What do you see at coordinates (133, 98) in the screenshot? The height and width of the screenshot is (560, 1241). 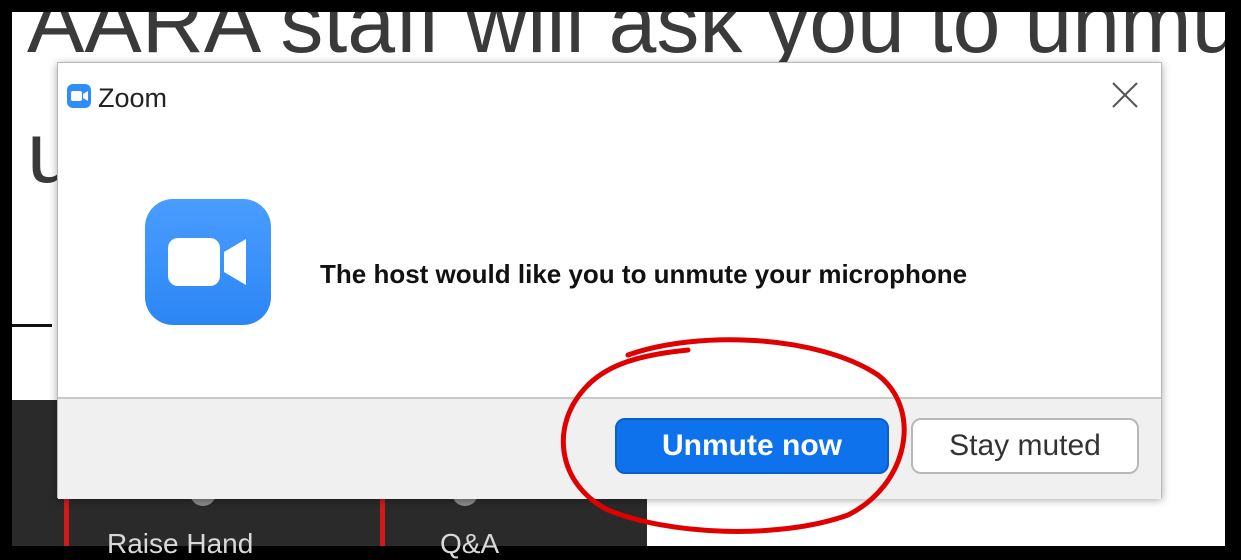 I see `dialog-title: Zoom` at bounding box center [133, 98].